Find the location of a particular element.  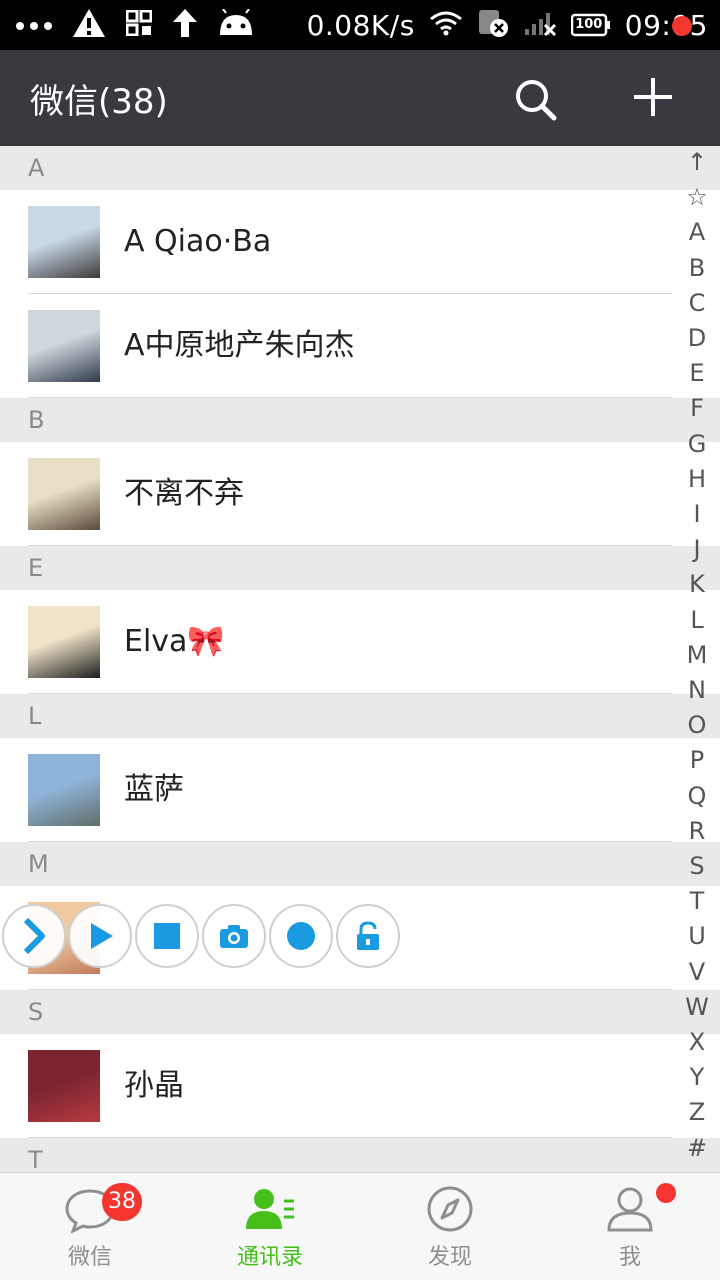

tab-chats: 38 微信 is located at coordinates (90, 1226).